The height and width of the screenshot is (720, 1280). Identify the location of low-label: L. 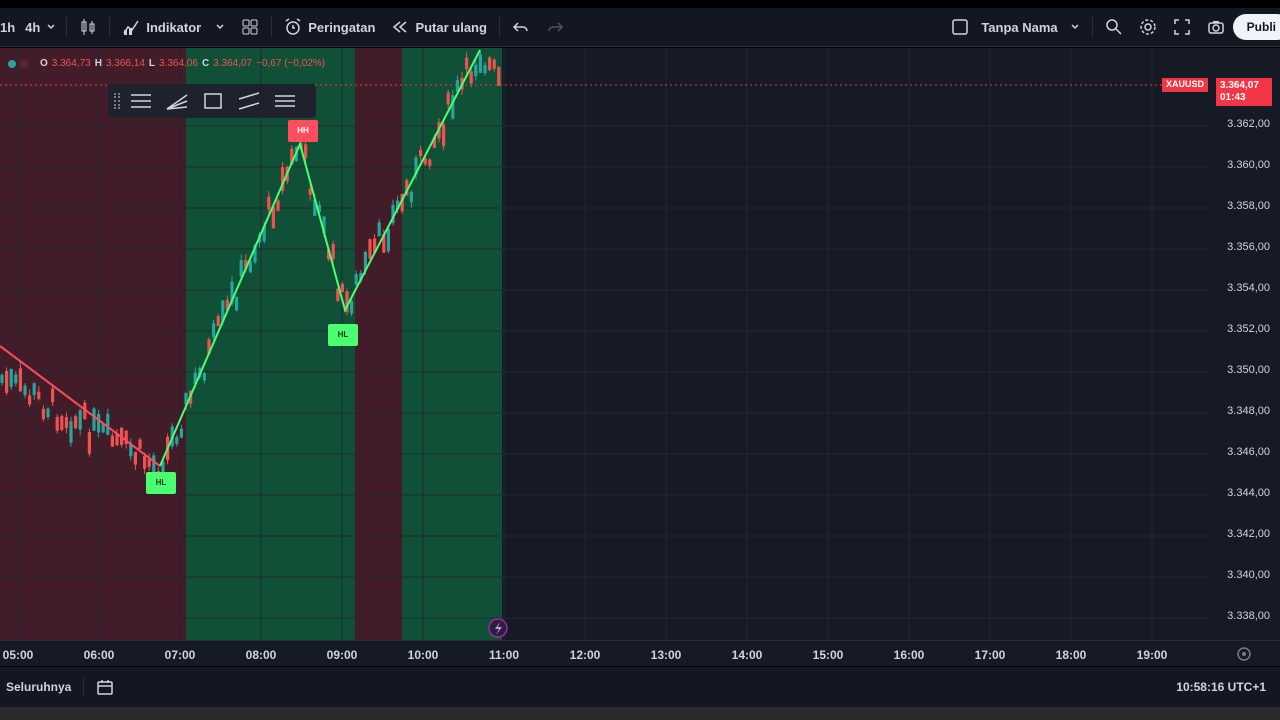
(151, 63).